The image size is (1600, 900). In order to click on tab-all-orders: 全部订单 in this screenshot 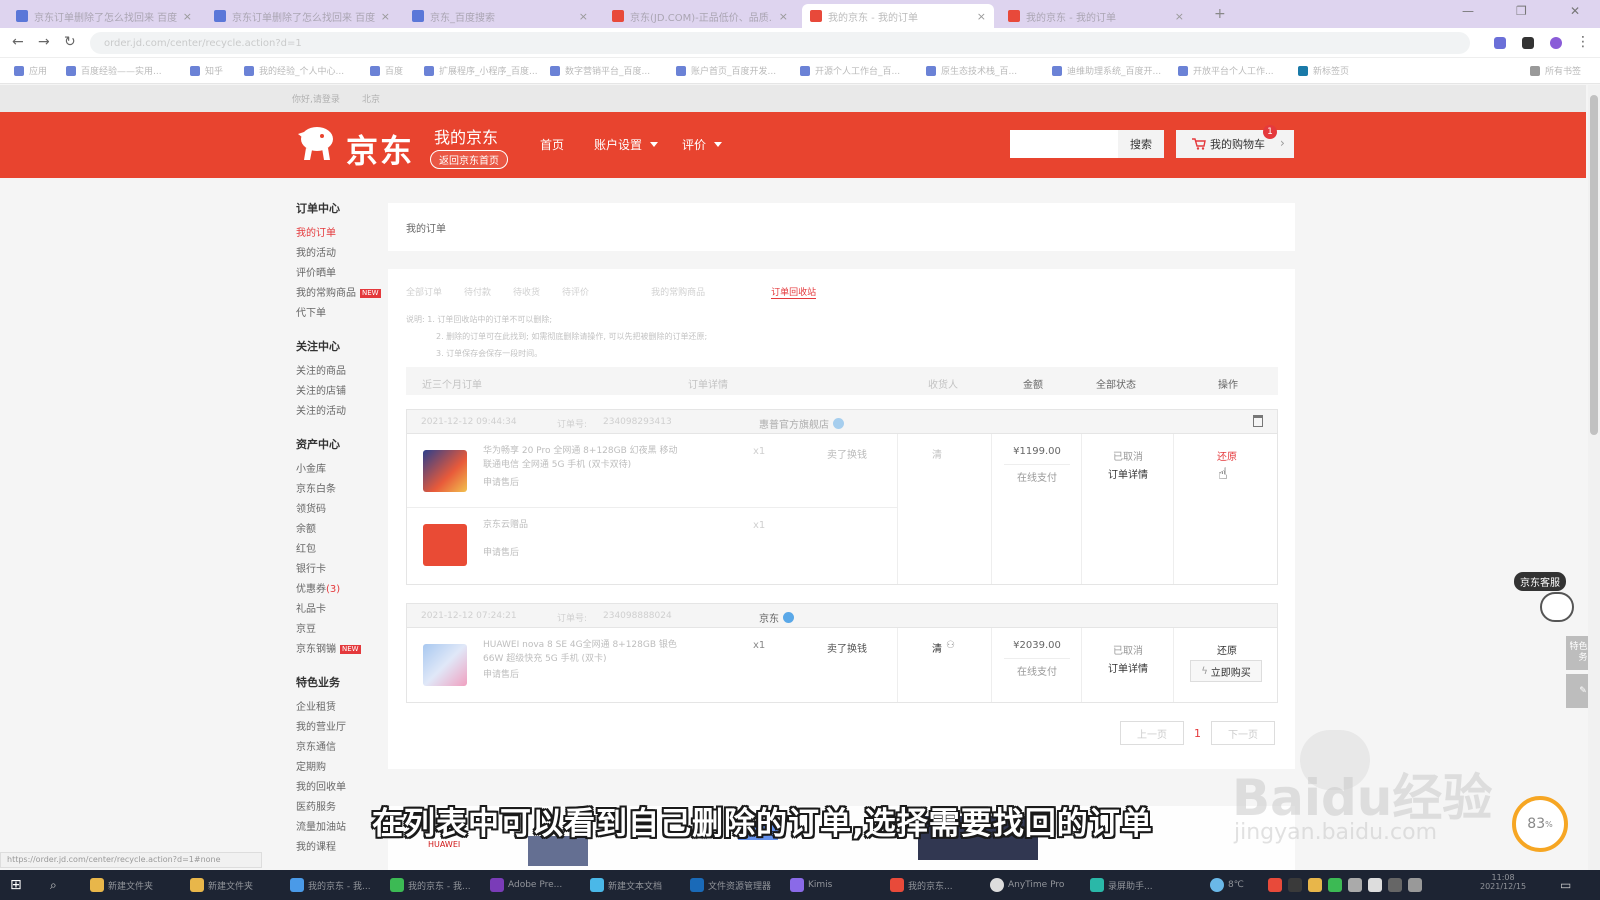, I will do `click(424, 292)`.